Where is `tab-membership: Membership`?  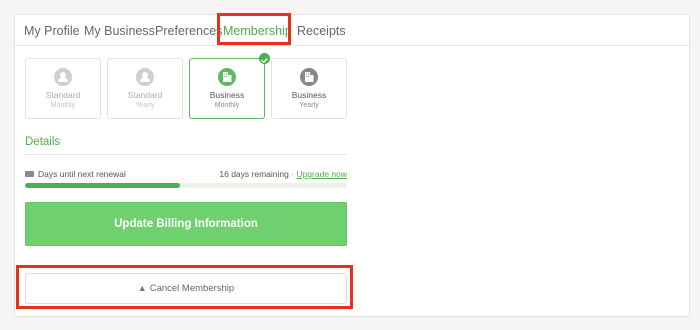
tab-membership: Membership is located at coordinates (257, 31).